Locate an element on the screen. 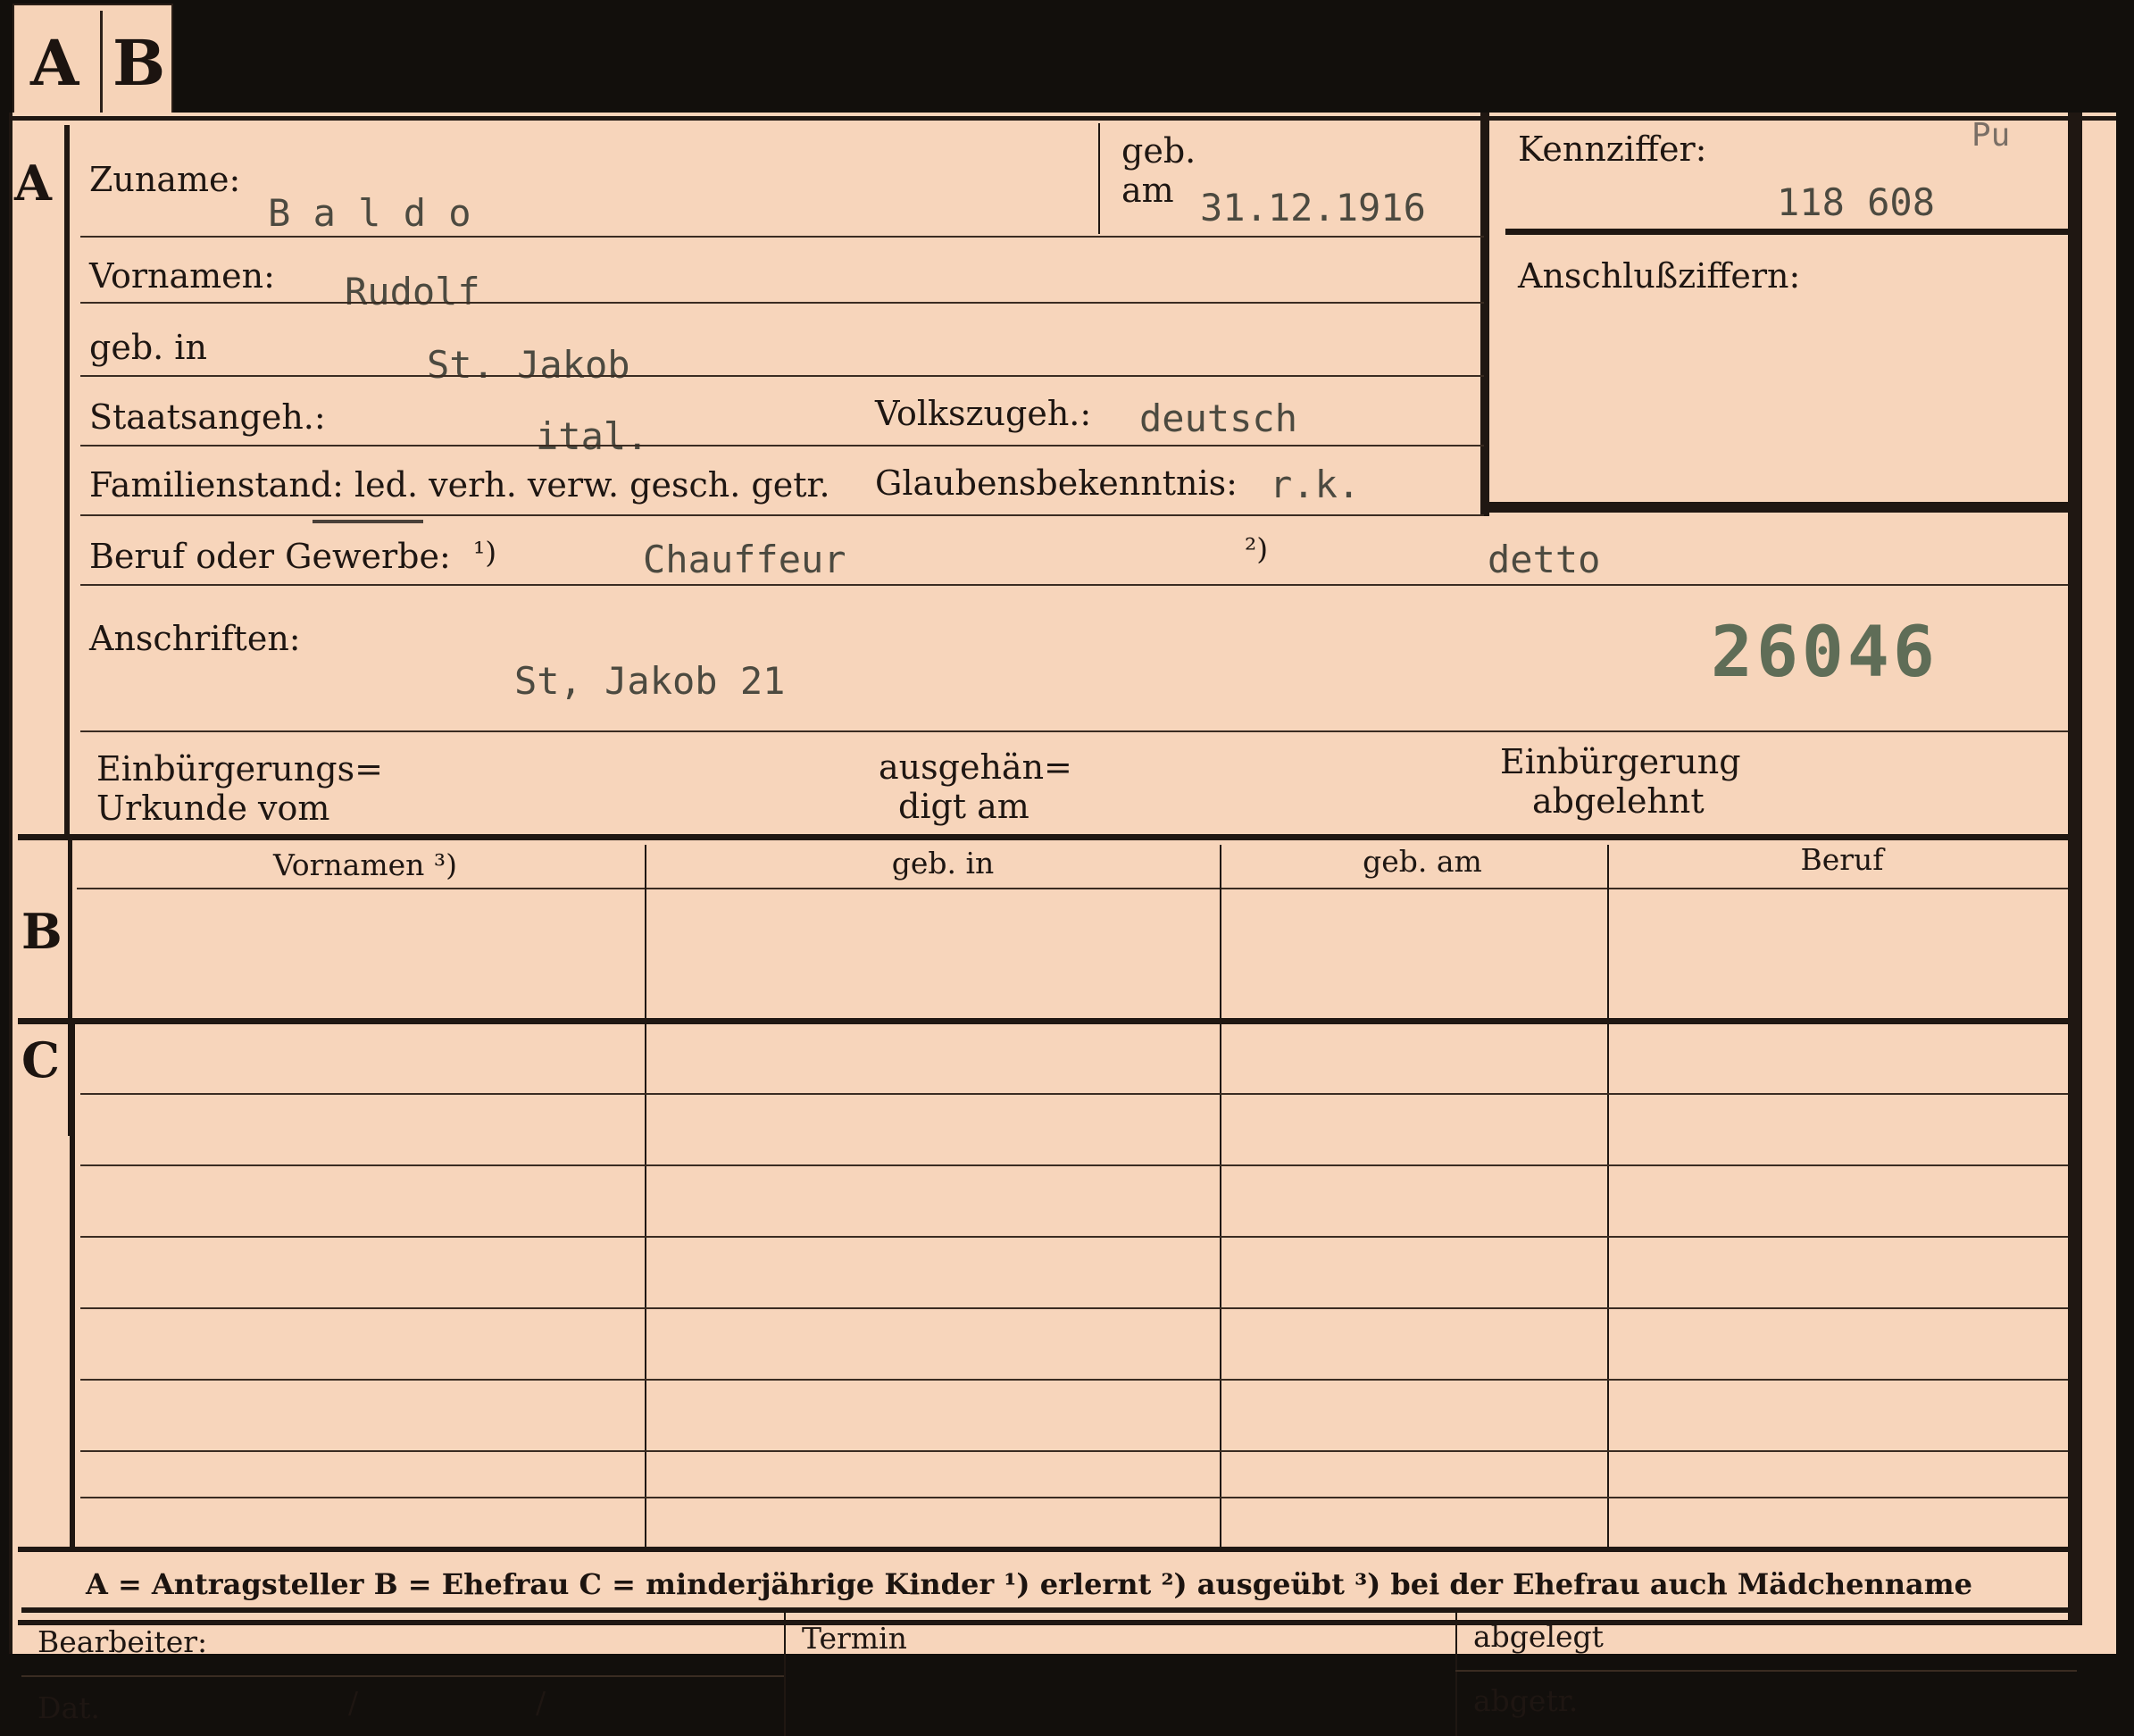 The height and width of the screenshot is (1736, 2134). anschriften-line is located at coordinates (1074, 731).